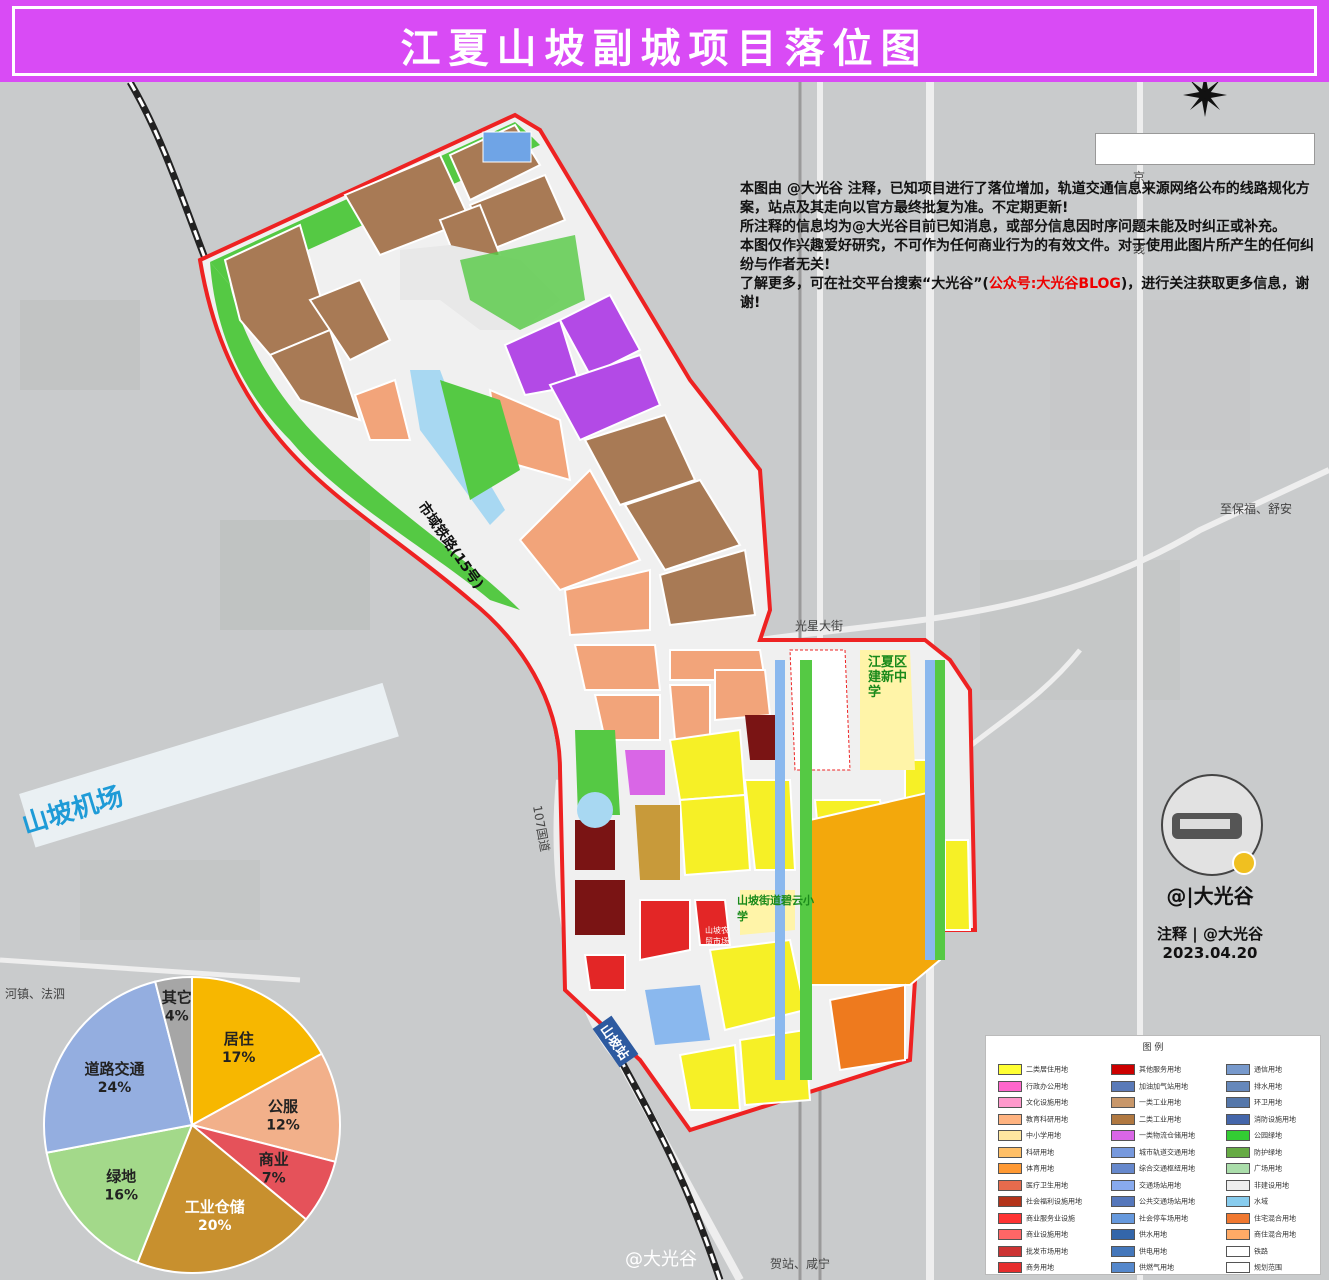  What do you see at coordinates (1040, 1202) in the screenshot?
I see `legend-item: 社会福利设施用地` at bounding box center [1040, 1202].